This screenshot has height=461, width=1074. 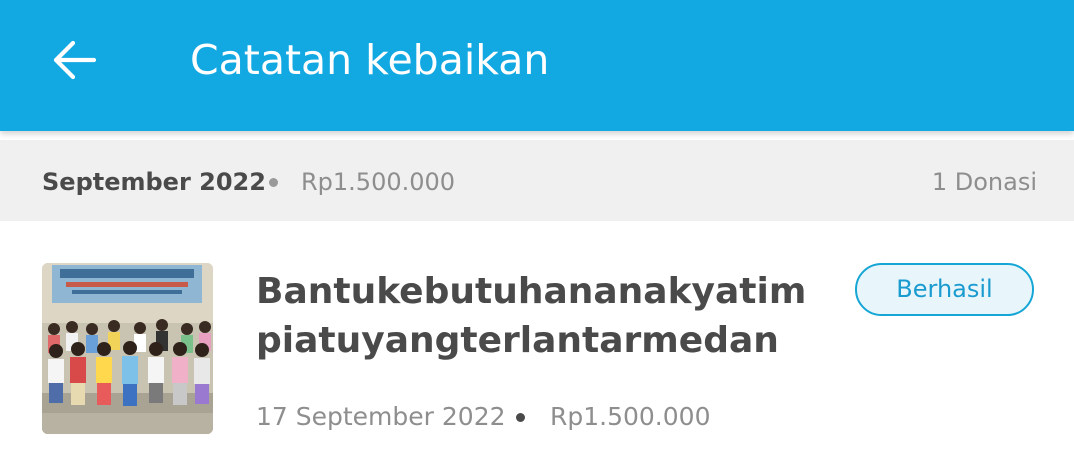 I want to click on month-label: September 2022, so click(x=154, y=182).